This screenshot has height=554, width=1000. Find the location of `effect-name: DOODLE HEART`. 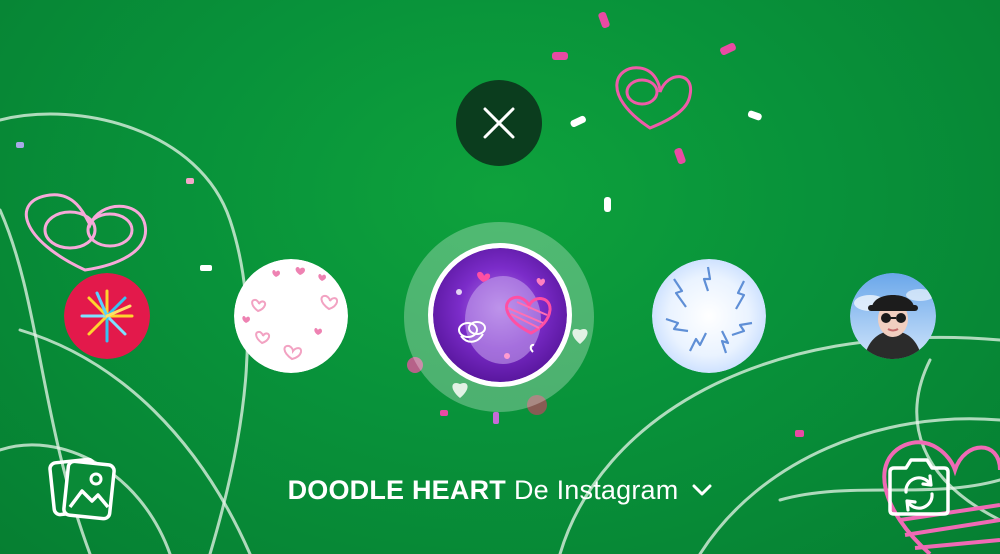

effect-name: DOODLE HEART is located at coordinates (396, 489).